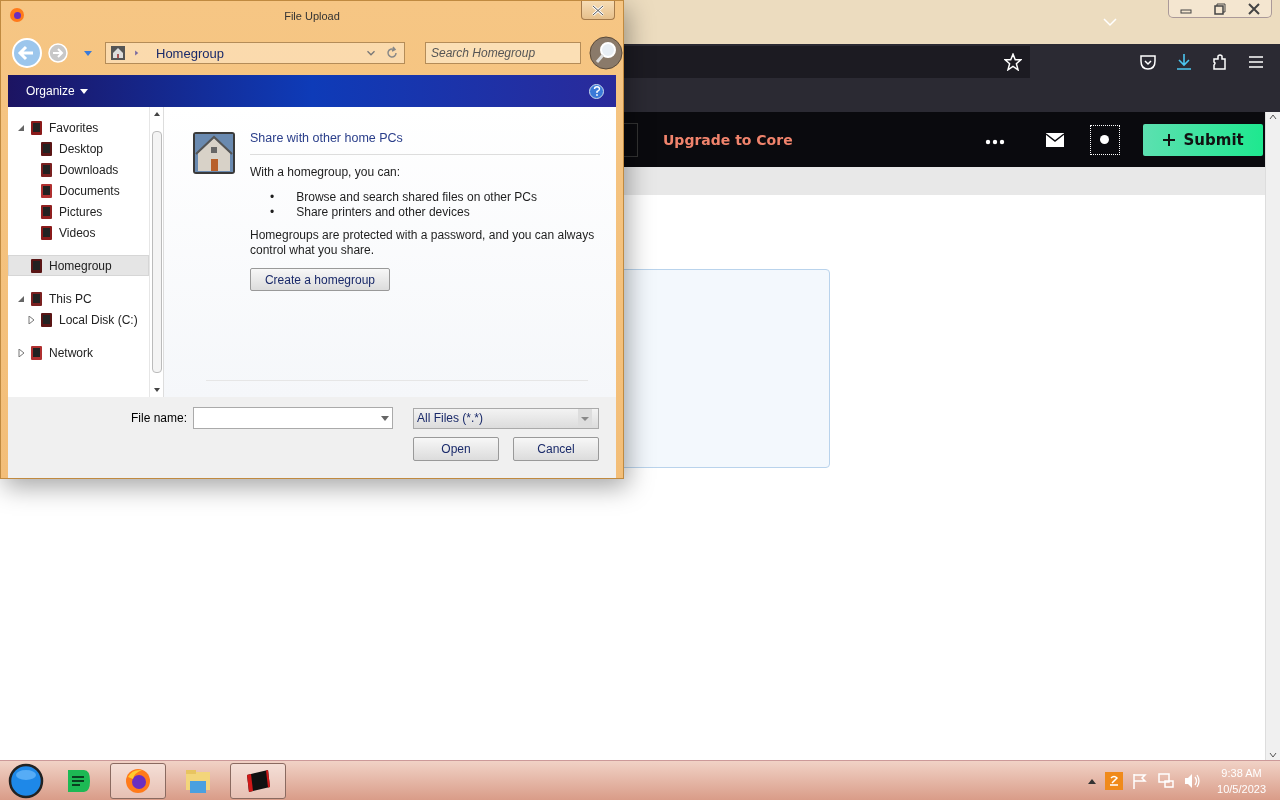 The height and width of the screenshot is (800, 1280). Describe the element at coordinates (425, 143) in the screenshot. I see `section-heading: Share with other home PCs` at that location.